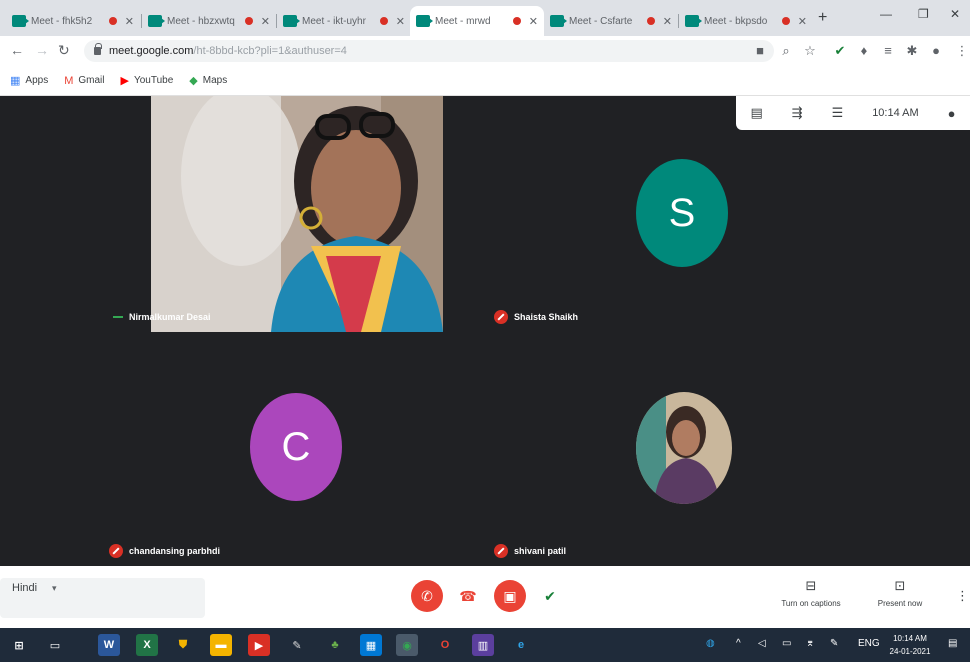 The height and width of the screenshot is (662, 970). I want to click on minimize-button: —, so click(886, 14).